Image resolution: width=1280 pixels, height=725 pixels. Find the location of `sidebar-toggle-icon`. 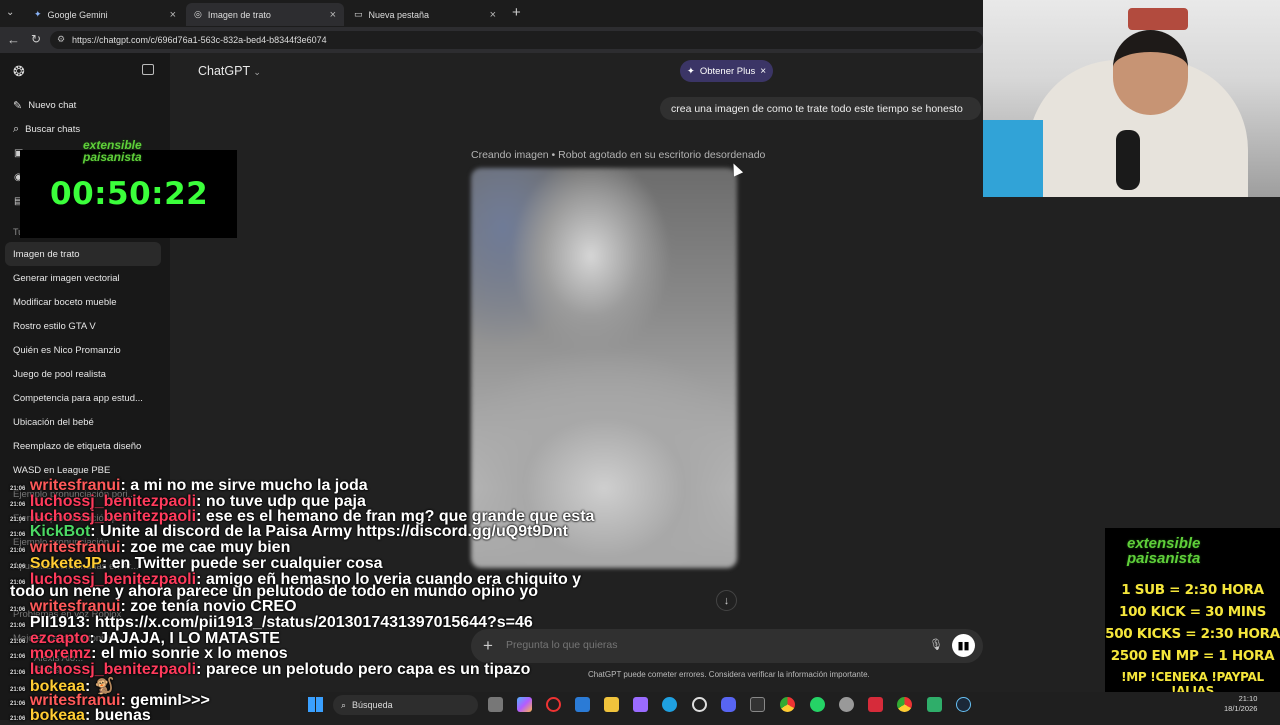

sidebar-toggle-icon is located at coordinates (148, 69).